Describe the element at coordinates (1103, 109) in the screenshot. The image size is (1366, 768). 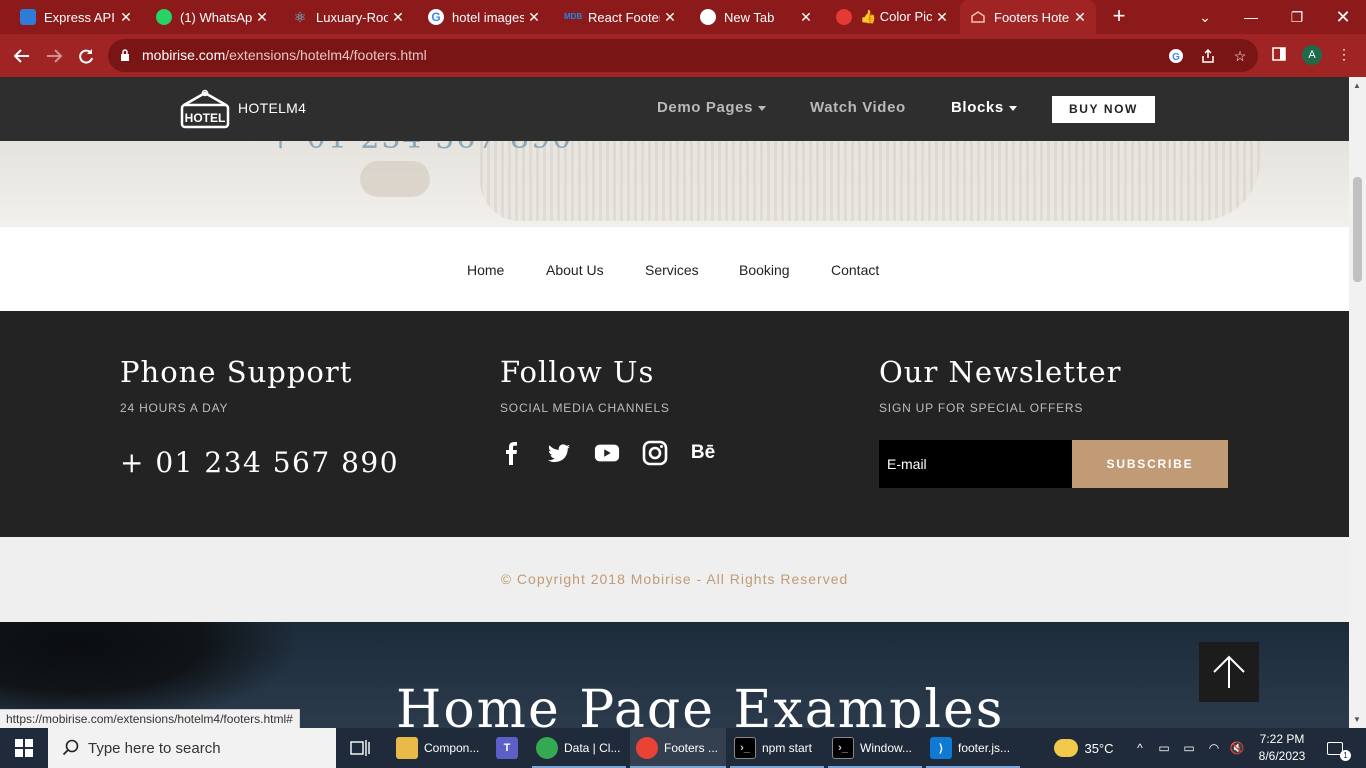
I see `buy-now-button: BUY NOW` at that location.